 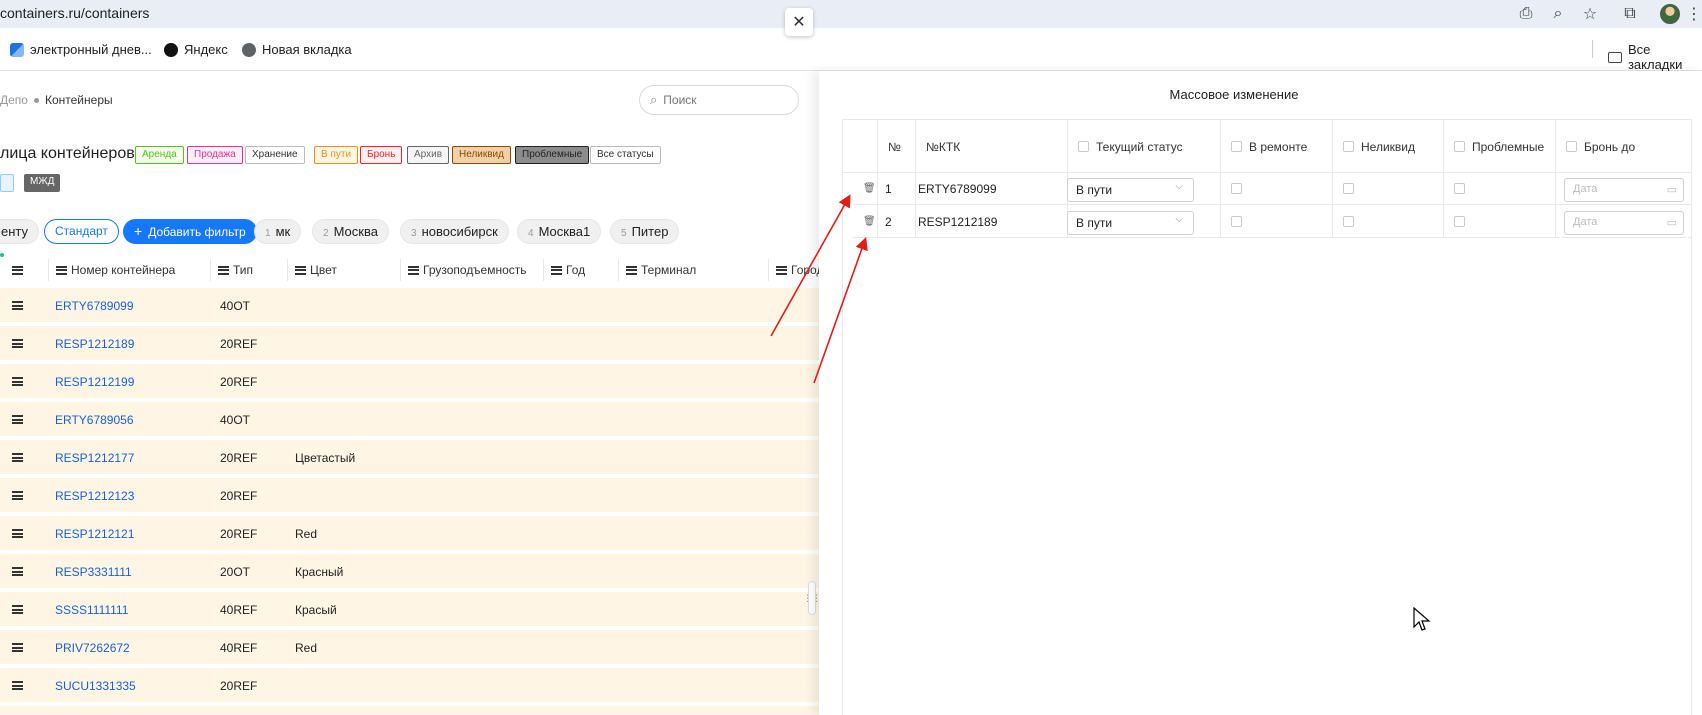 I want to click on table-row: SSSS1111111 40REF Красый, so click(x=409, y=609).